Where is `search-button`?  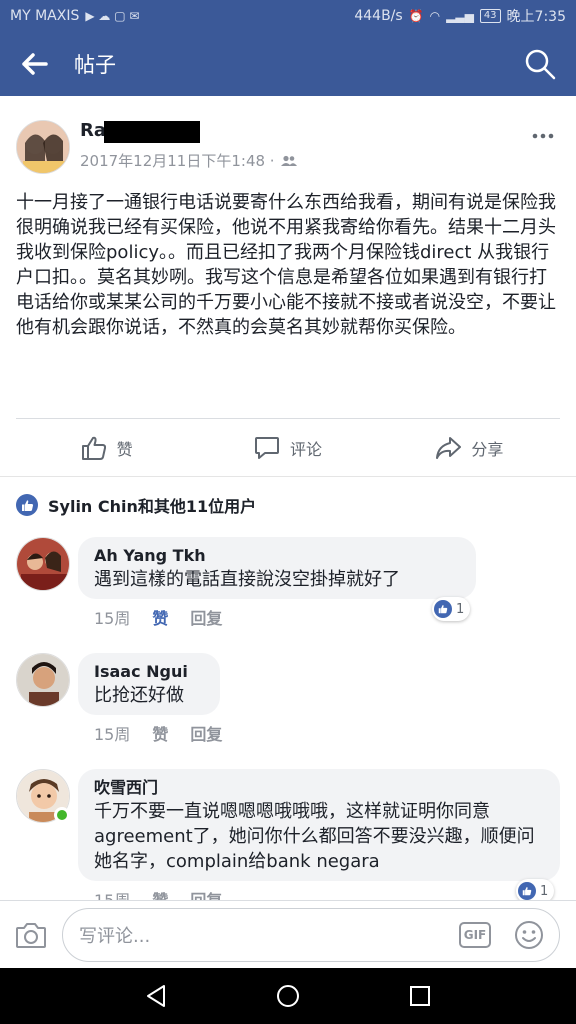 search-button is located at coordinates (540, 64).